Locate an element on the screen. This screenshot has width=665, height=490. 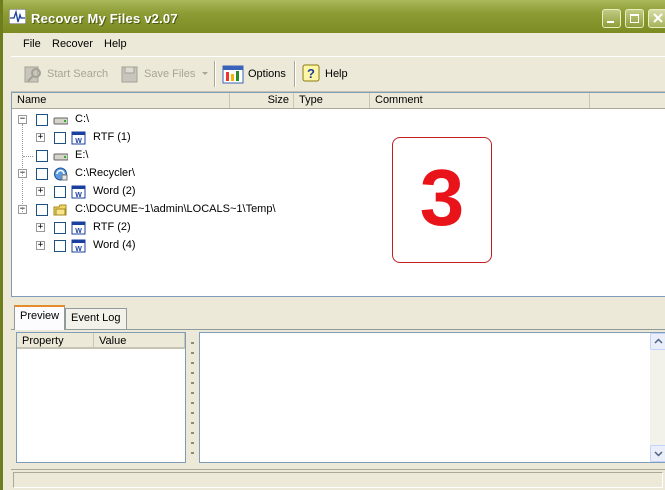
horizontal-splitter is located at coordinates (338, 301).